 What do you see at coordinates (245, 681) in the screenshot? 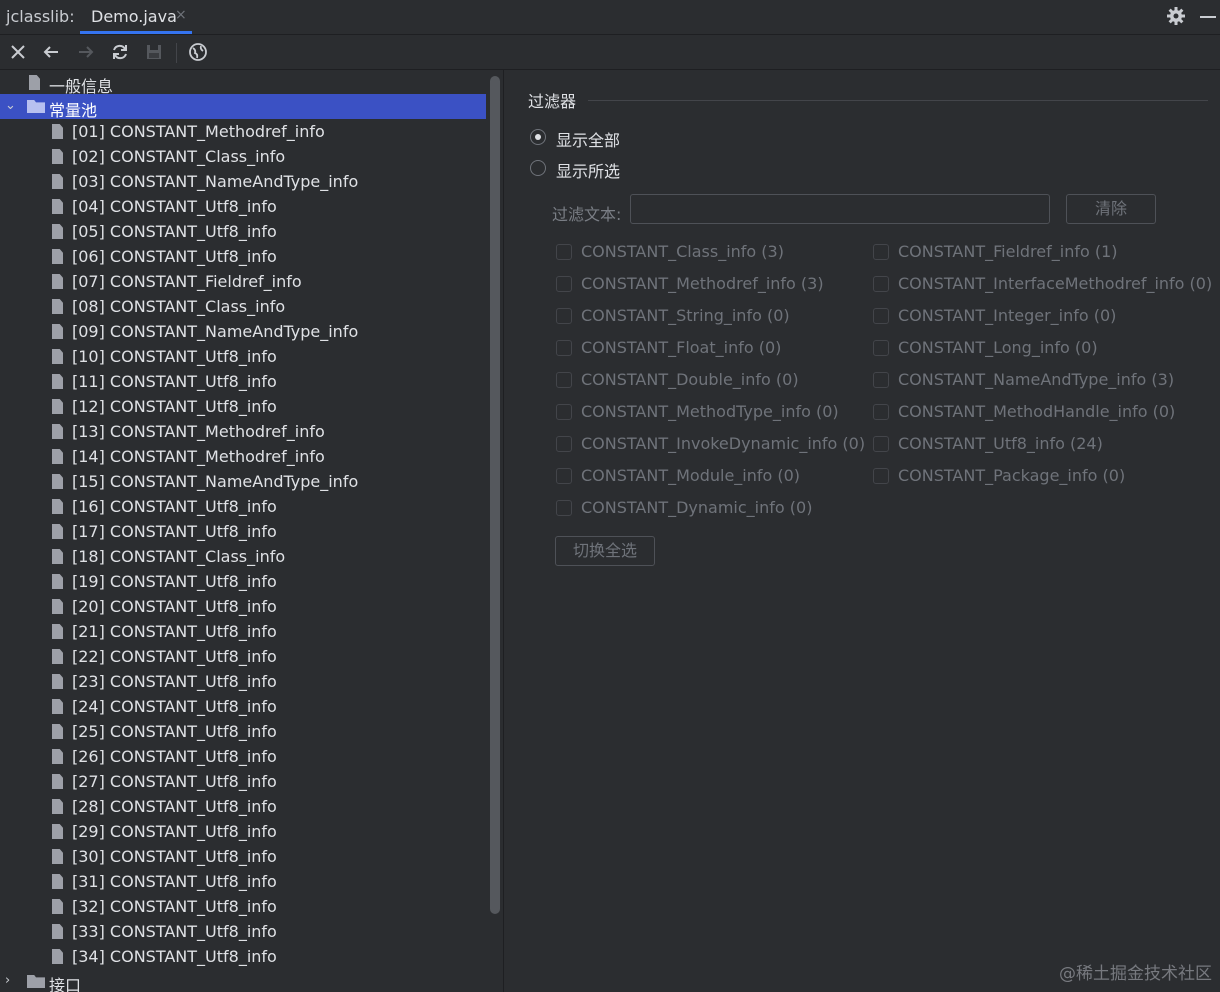
I see `tree-node-constant: [23] CONSTANT_Utf8_info` at bounding box center [245, 681].